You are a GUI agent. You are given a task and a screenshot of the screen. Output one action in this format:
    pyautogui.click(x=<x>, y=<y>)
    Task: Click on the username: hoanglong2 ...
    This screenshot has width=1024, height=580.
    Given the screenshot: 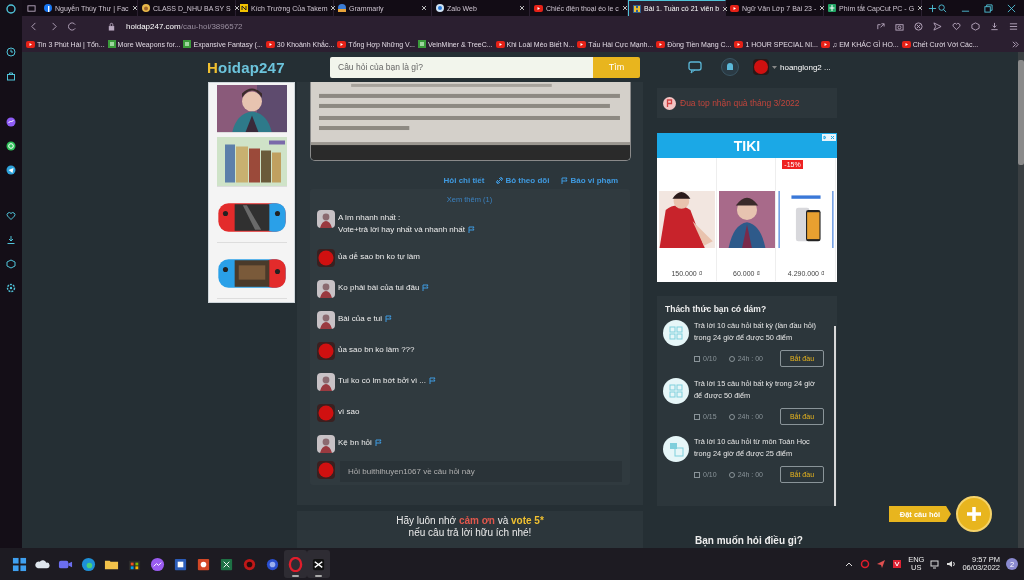 What is the action you would take?
    pyautogui.click(x=805, y=67)
    